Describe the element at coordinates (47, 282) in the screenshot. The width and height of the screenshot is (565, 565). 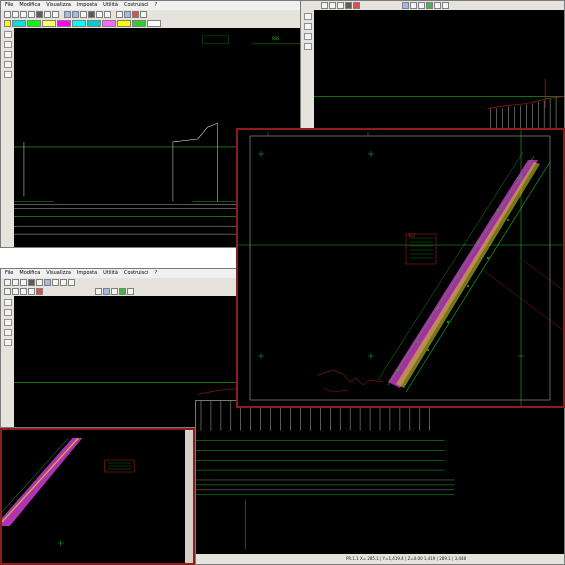
I see `mid-zoom-icon` at that location.